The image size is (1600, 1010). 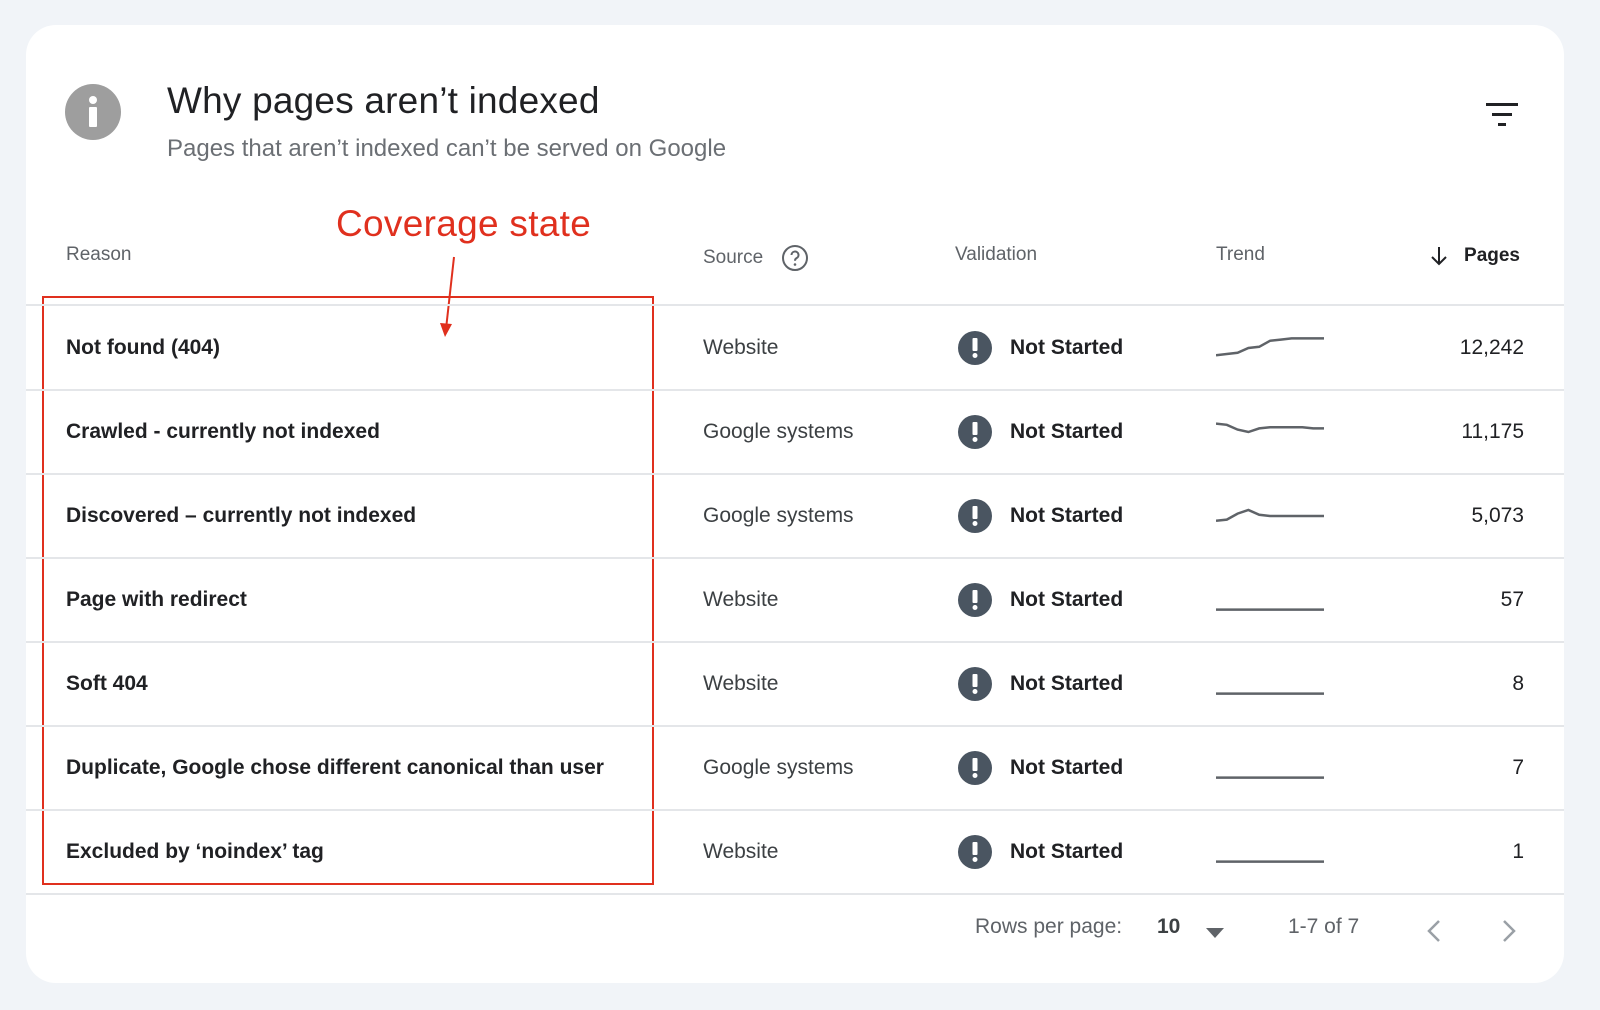 What do you see at coordinates (795, 683) in the screenshot?
I see `table-row: Soft 404 Website Not Started 8` at bounding box center [795, 683].